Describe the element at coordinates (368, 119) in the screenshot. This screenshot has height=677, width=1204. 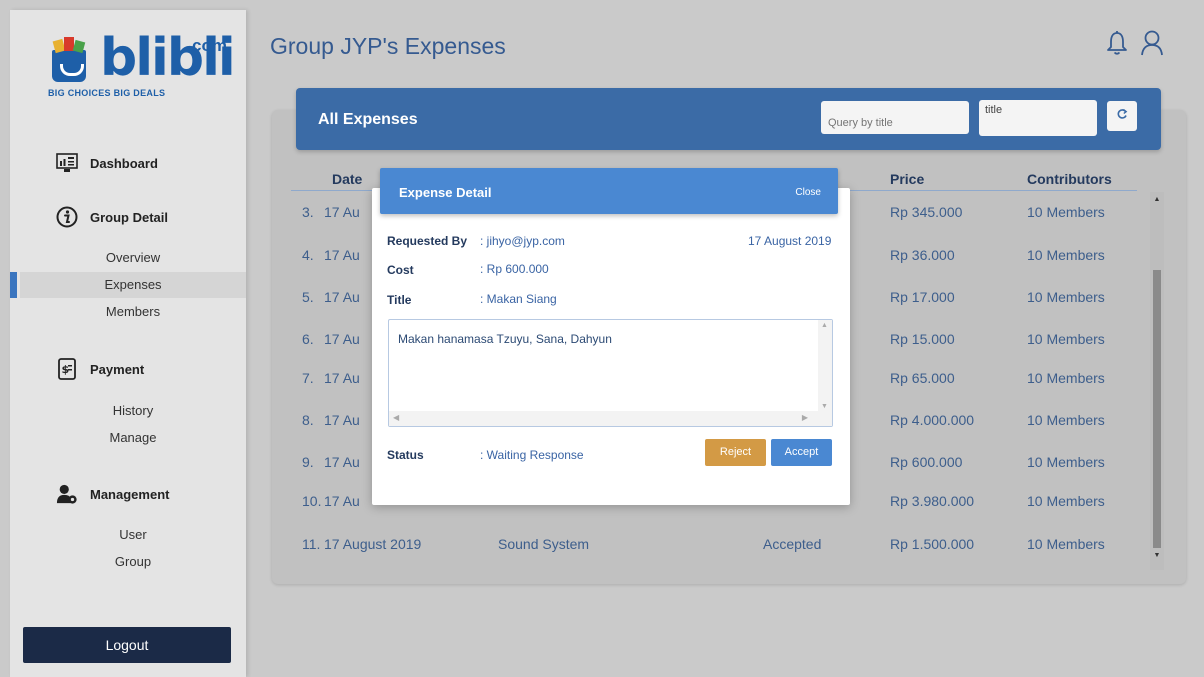
I see `expenses-title: All Expenses` at that location.